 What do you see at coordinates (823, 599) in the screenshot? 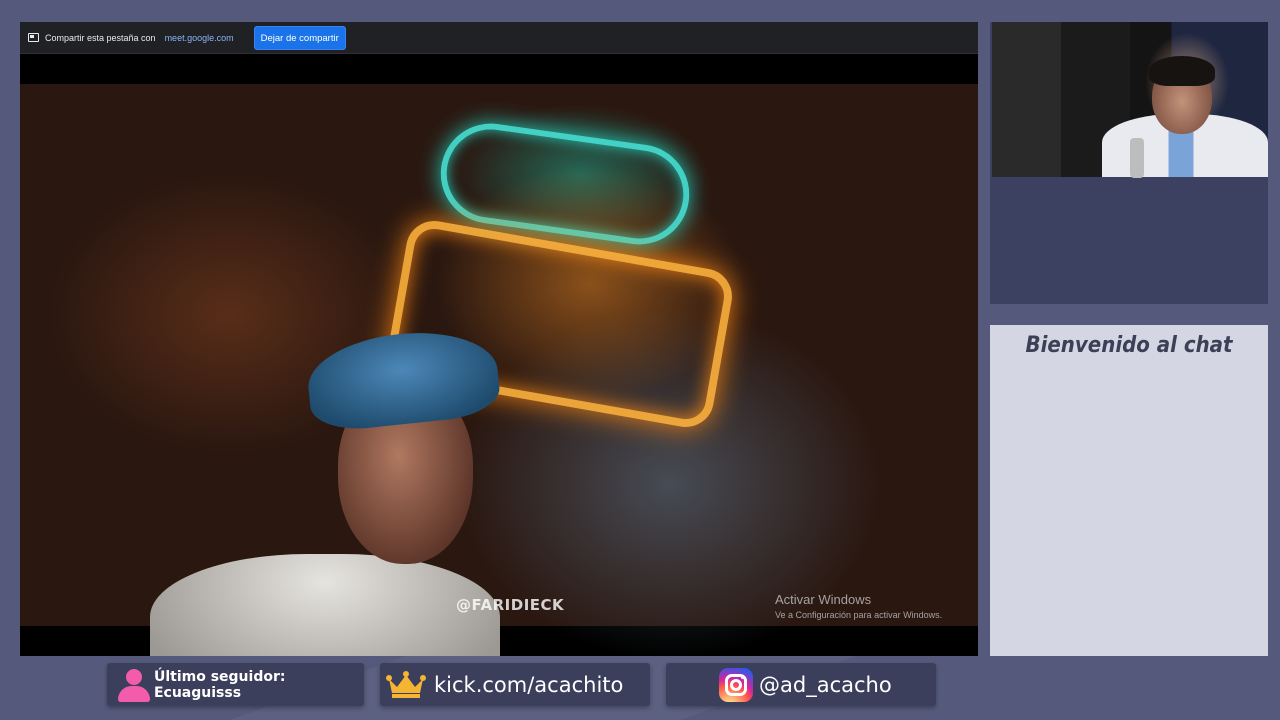
I see `activate-windows-title: Activar Windows` at bounding box center [823, 599].